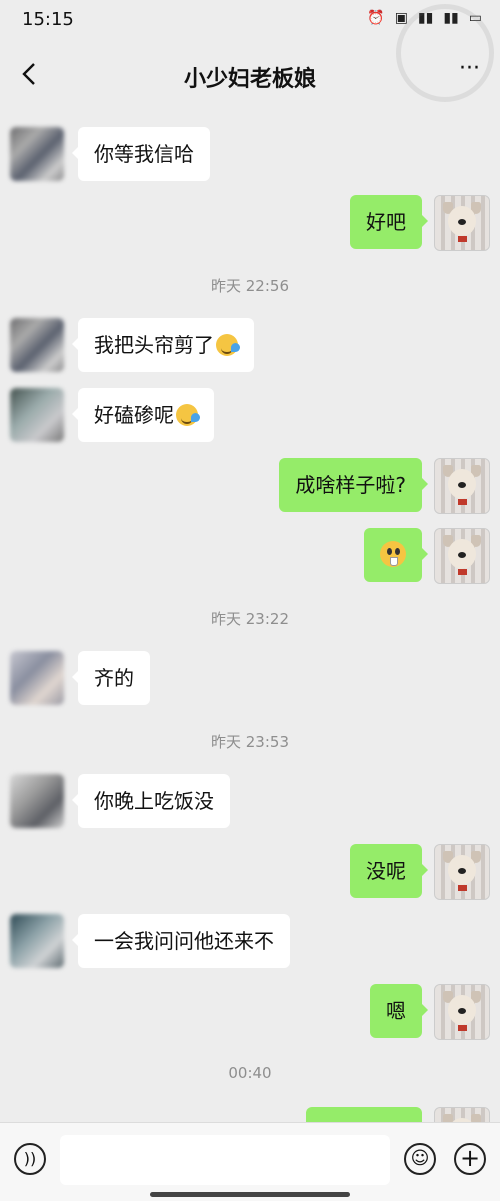 The height and width of the screenshot is (1201, 500). I want to click on emoji-icon: ☺, so click(420, 1159).